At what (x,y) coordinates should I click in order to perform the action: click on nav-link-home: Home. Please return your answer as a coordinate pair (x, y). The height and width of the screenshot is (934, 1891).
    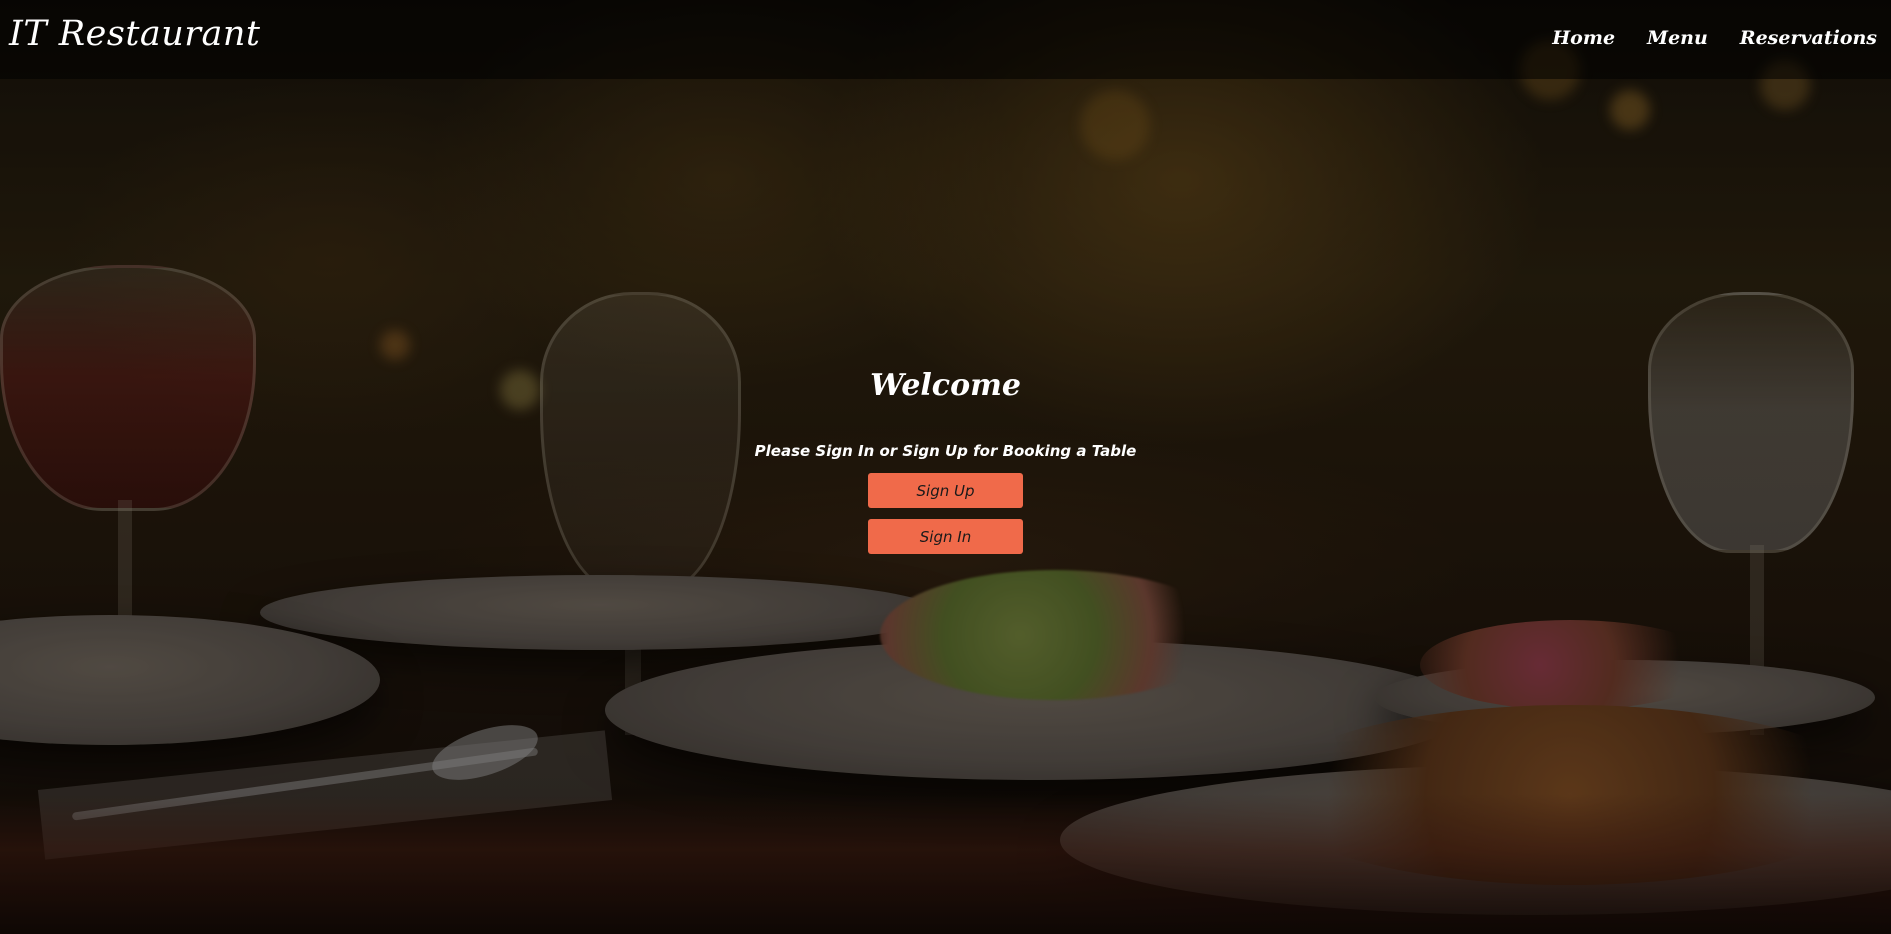
    Looking at the image, I should click on (1583, 38).